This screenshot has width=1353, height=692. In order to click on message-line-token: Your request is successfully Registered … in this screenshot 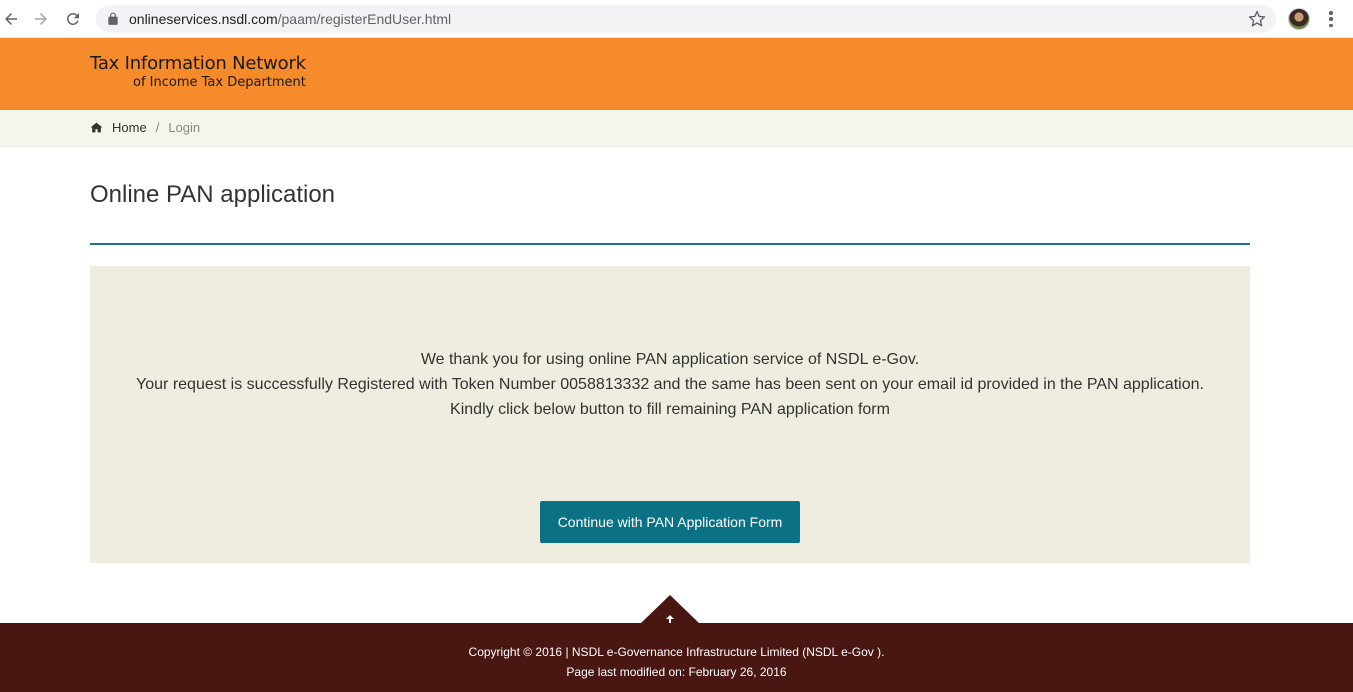, I will do `click(670, 384)`.